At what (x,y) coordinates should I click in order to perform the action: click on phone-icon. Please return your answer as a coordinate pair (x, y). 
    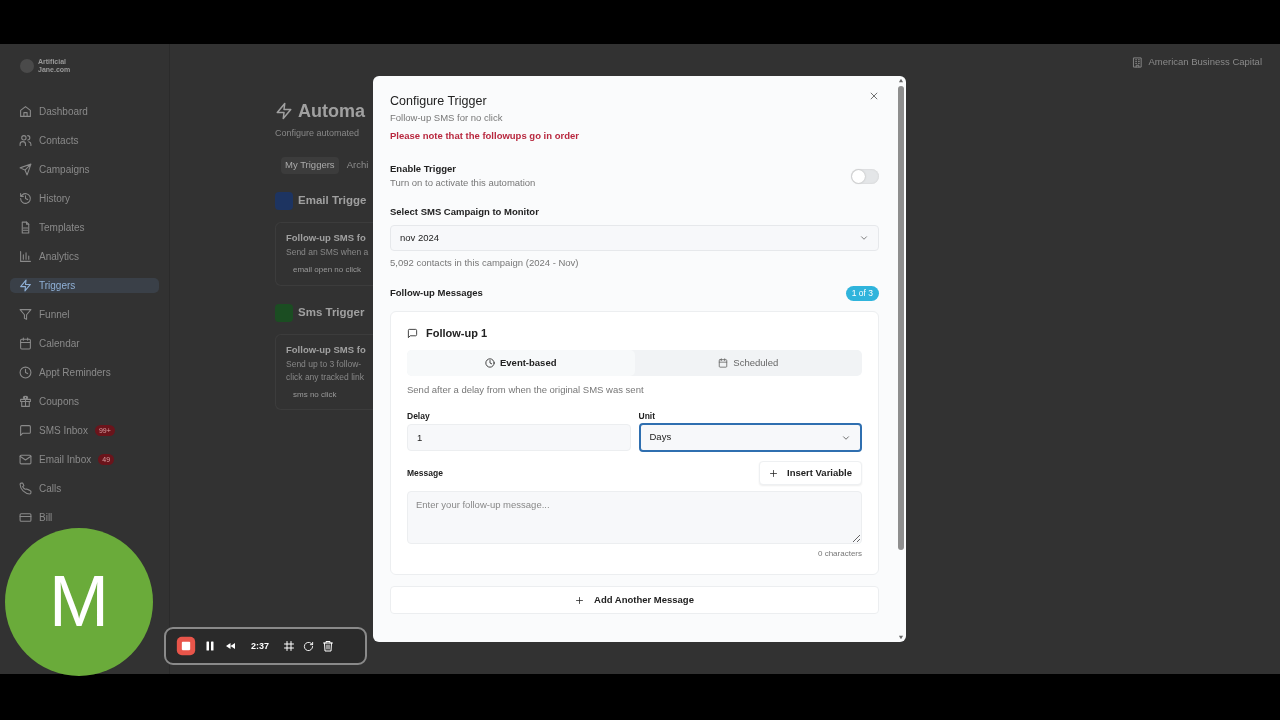
    Looking at the image, I should click on (25, 488).